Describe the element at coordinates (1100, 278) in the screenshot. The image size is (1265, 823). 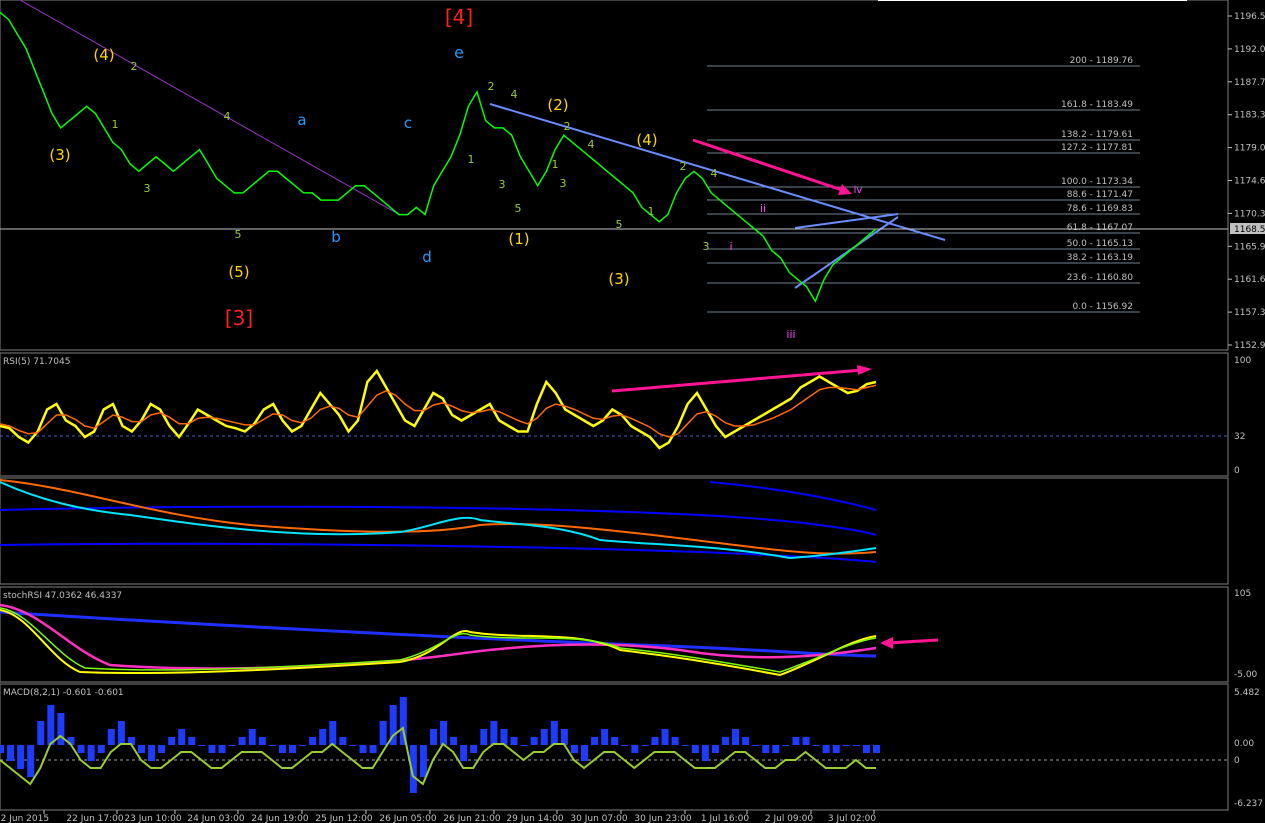
I see `fib-label: 23.6 - 1160.80` at that location.